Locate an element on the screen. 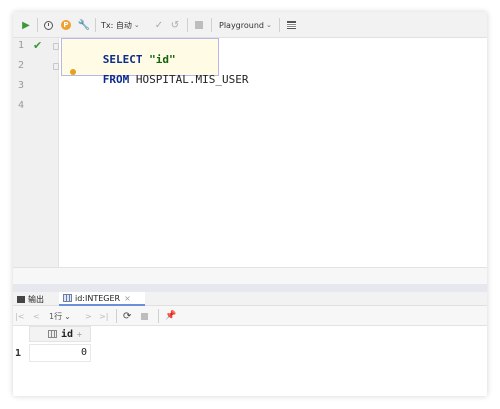 The width and height of the screenshot is (500, 409). profile-button: P is located at coordinates (66, 25).